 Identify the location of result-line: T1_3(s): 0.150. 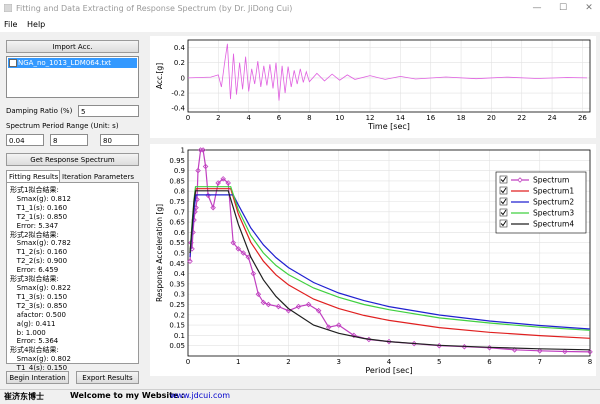
(39, 296).